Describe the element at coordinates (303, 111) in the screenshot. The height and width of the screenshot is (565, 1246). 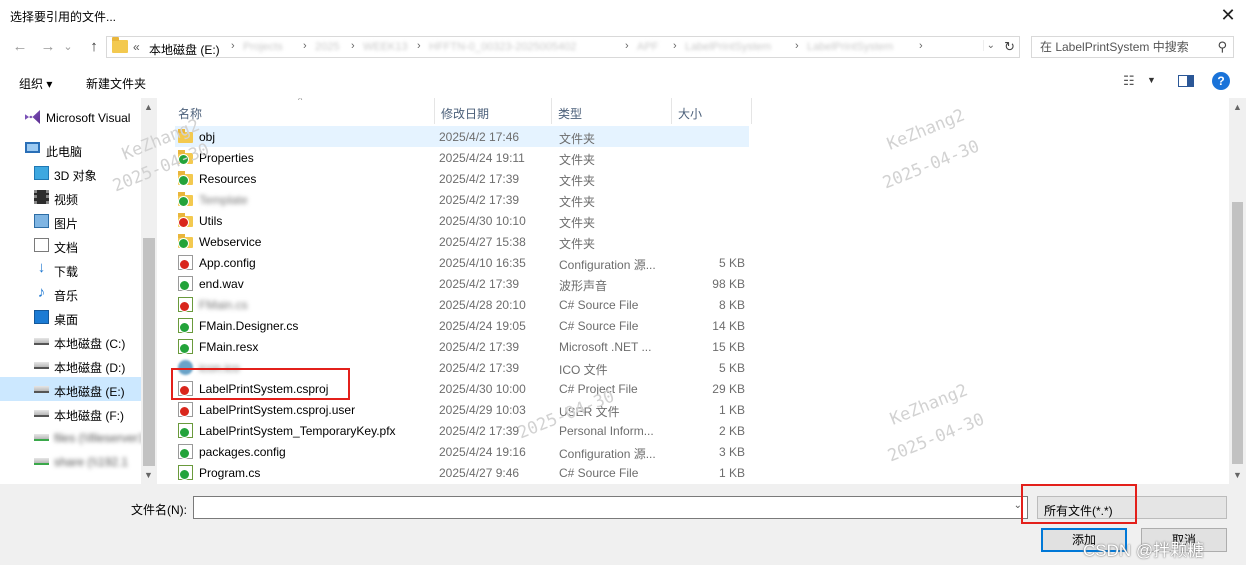
I see `column-header-name: 名称` at that location.